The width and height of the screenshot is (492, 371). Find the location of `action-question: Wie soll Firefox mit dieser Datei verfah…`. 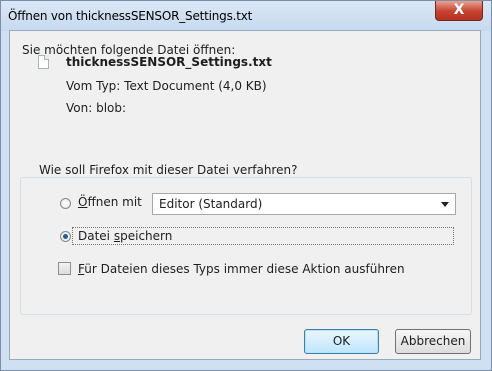

action-question: Wie soll Firefox mit dieser Datei verfah… is located at coordinates (168, 170).